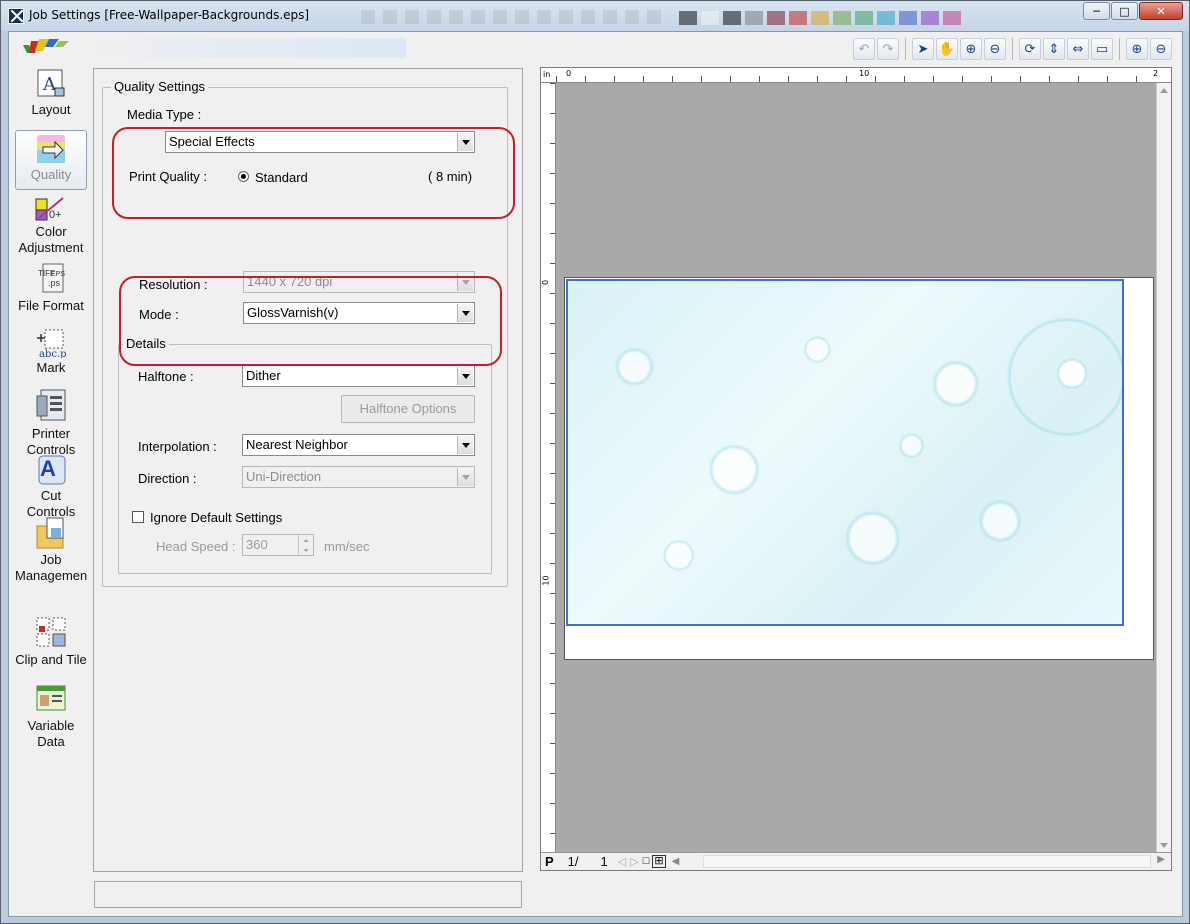 Image resolution: width=1190 pixels, height=924 pixels. I want to click on zoom-out-icon: ⊖, so click(995, 49).